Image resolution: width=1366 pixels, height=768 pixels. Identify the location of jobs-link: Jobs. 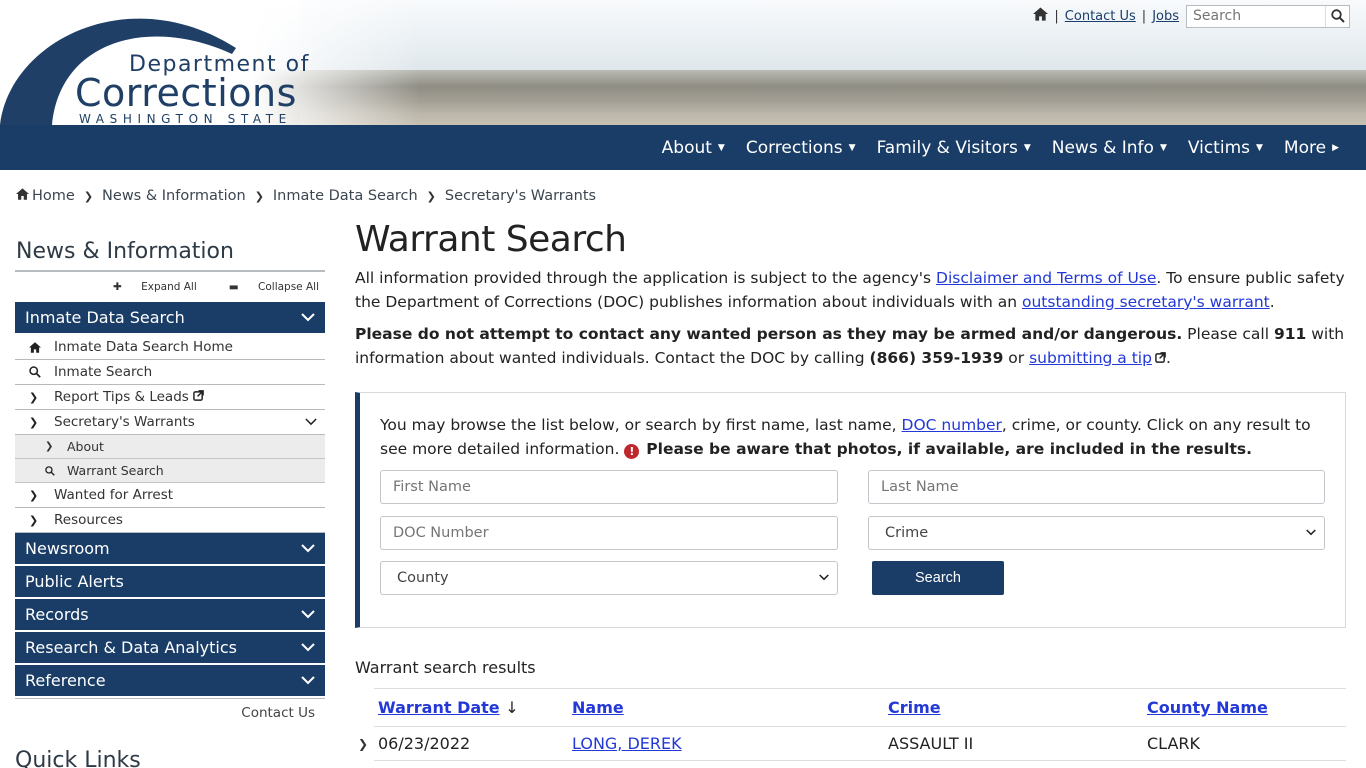
(1165, 16).